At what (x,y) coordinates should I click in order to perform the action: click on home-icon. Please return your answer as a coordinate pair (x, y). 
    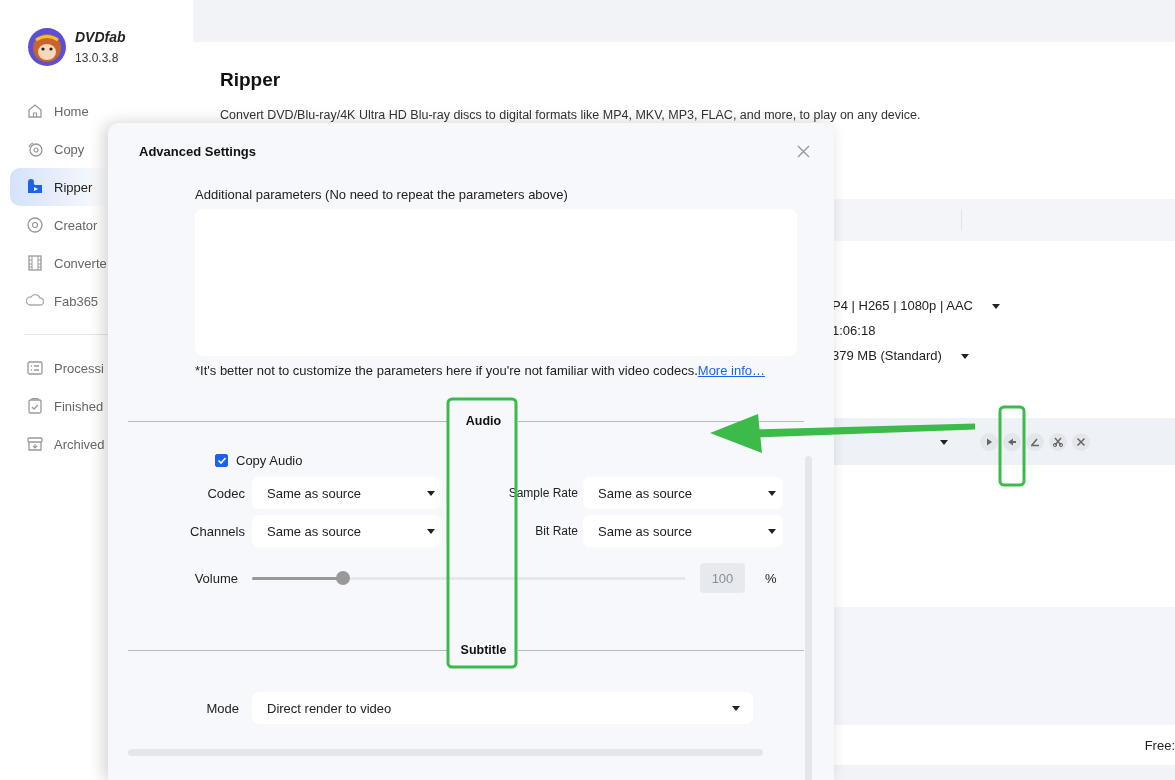
    Looking at the image, I should click on (35, 111).